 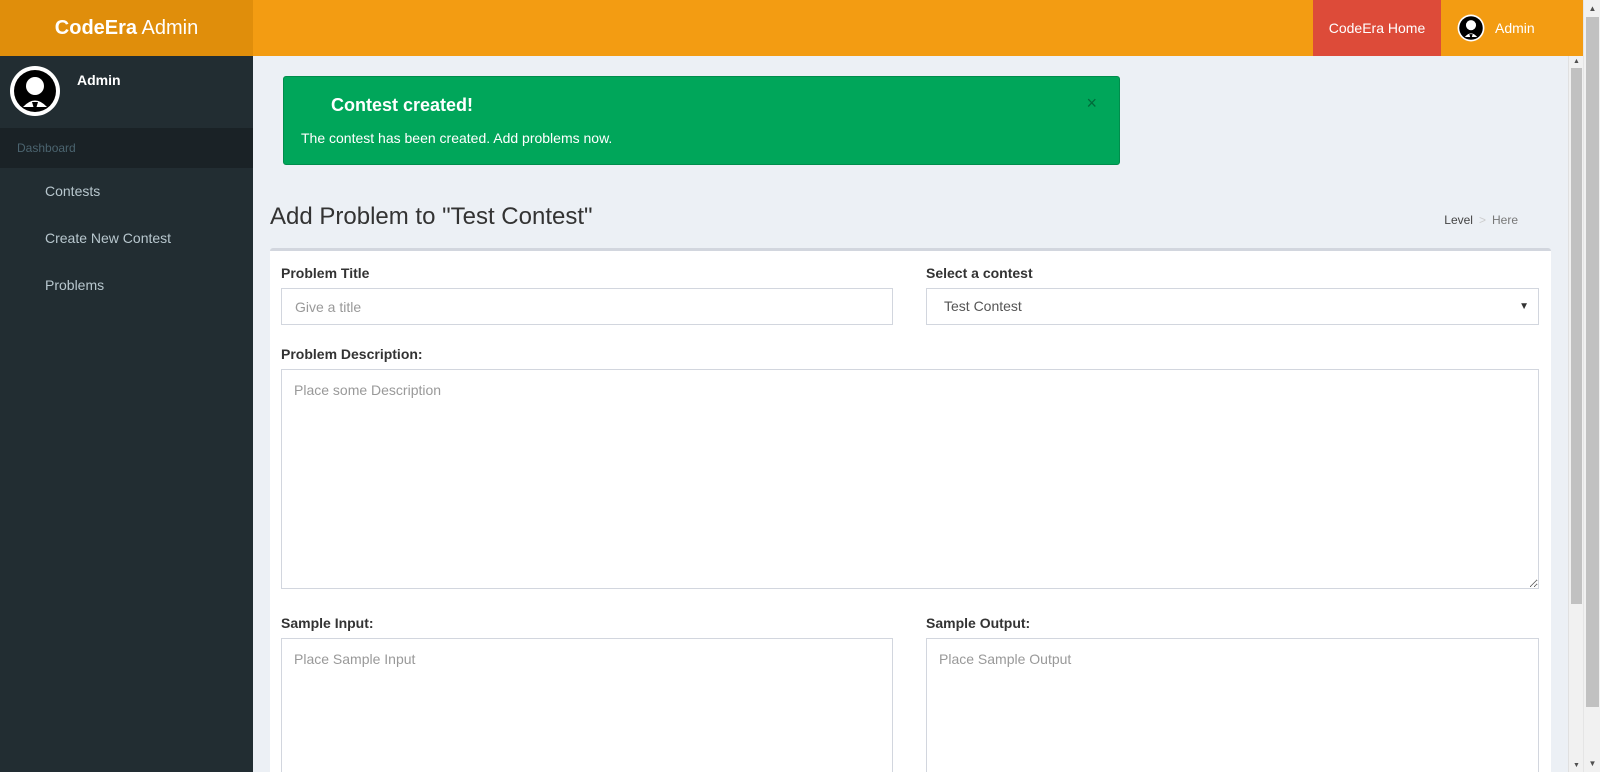 I want to click on problem-title-input, so click(x=587, y=306).